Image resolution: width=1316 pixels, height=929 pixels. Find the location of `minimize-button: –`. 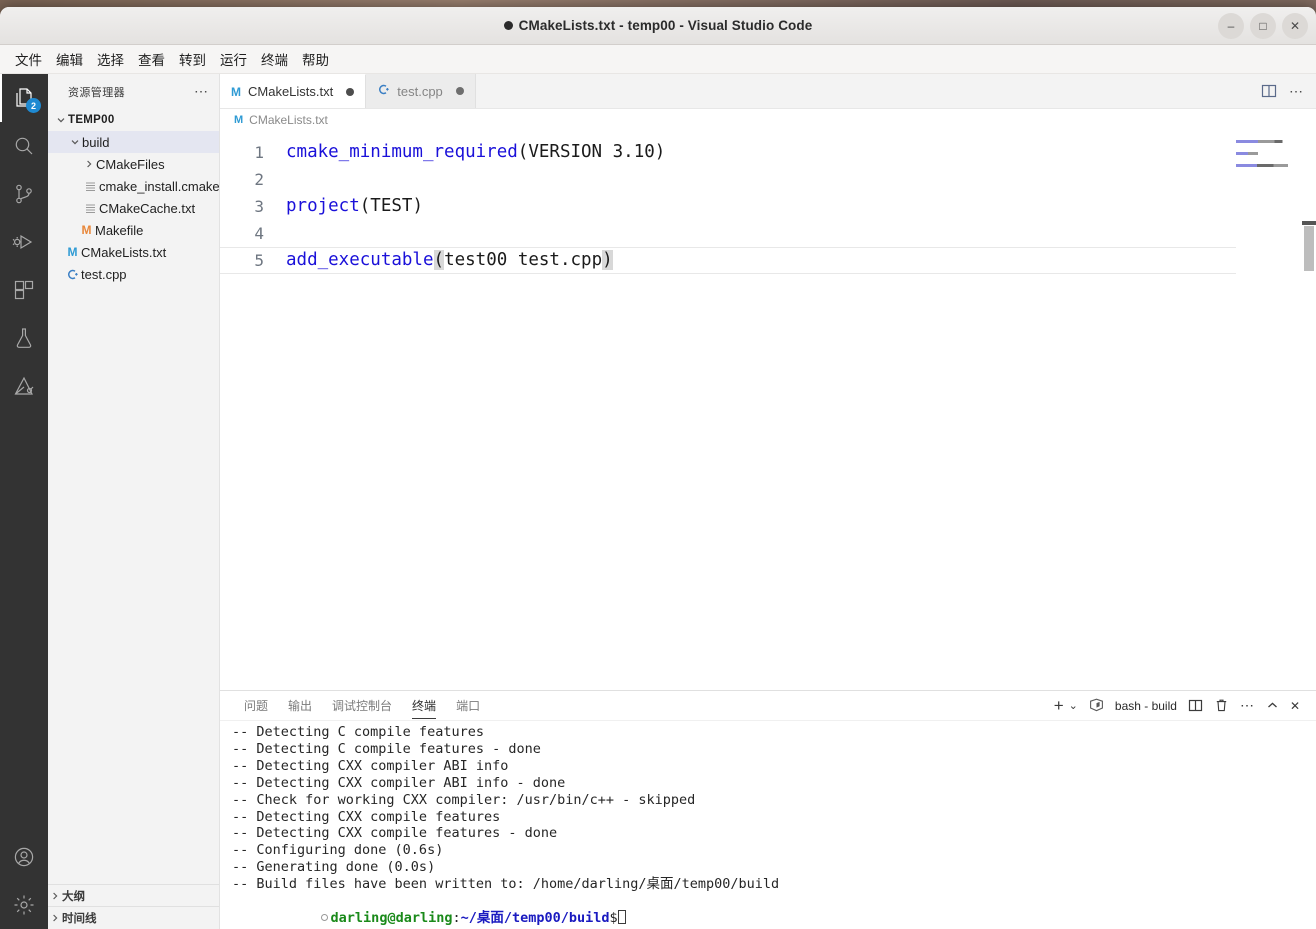

minimize-button: – is located at coordinates (1231, 26).